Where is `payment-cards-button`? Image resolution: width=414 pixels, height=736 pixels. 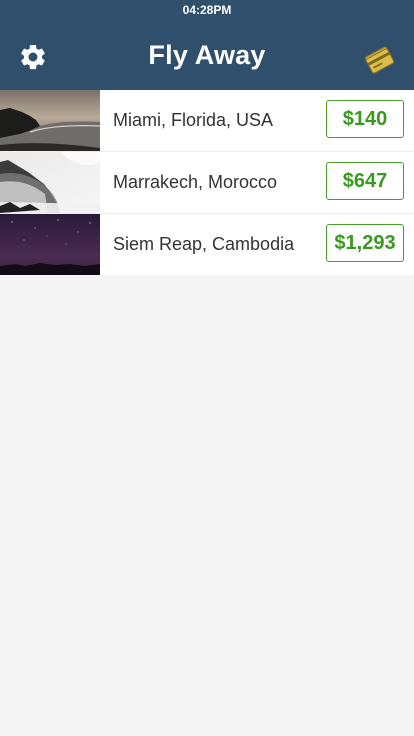
payment-cards-button is located at coordinates (379, 59).